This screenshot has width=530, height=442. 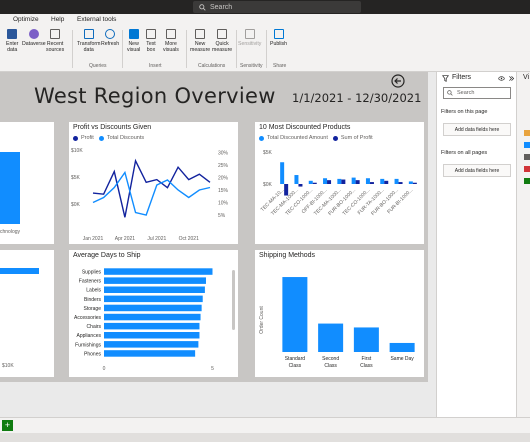 What do you see at coordinates (223, 204) in the screenshot?
I see `y2-tick-label: 10%` at bounding box center [223, 204].